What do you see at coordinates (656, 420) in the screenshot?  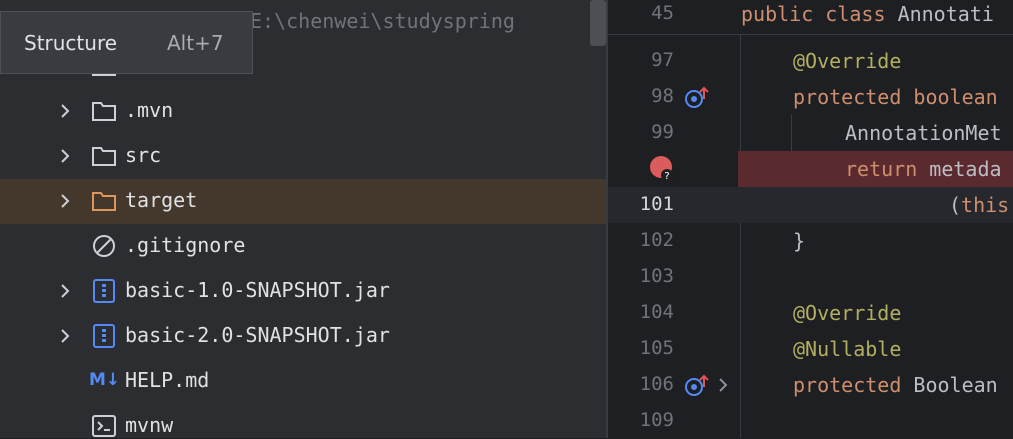 I see `line-number: 109` at bounding box center [656, 420].